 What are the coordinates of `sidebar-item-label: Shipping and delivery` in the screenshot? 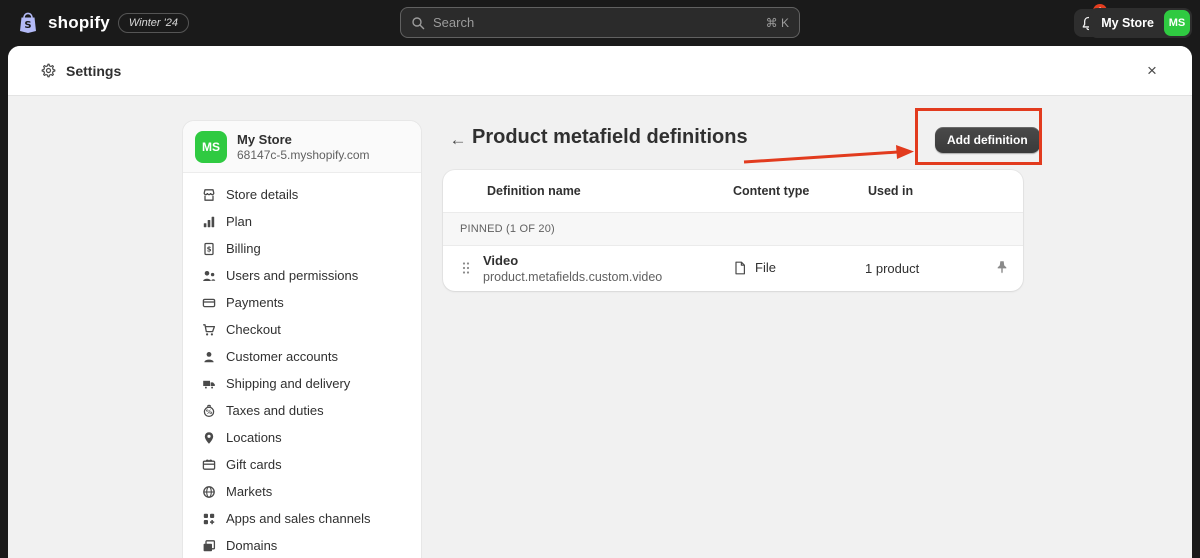 It's located at (288, 383).